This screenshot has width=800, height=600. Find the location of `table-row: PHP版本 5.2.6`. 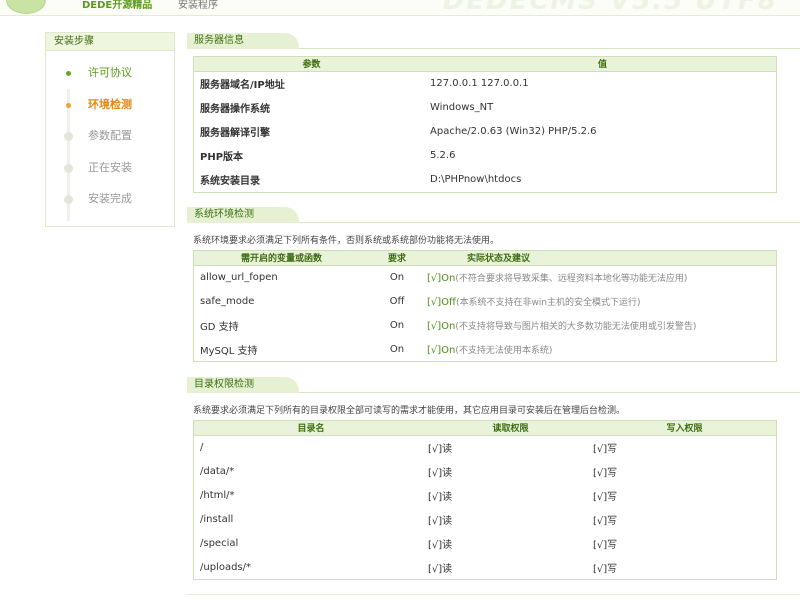

table-row: PHP版本 5.2.6 is located at coordinates (485, 155).